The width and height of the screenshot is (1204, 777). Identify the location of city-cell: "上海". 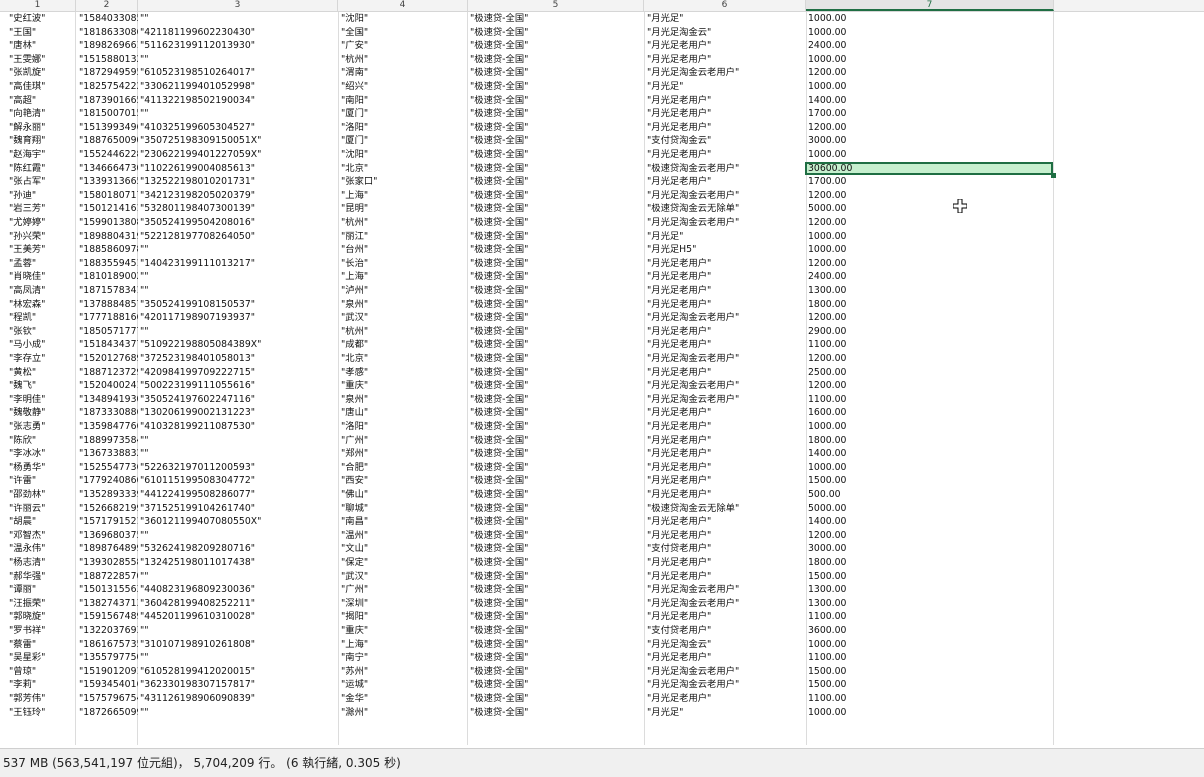
(403, 196).